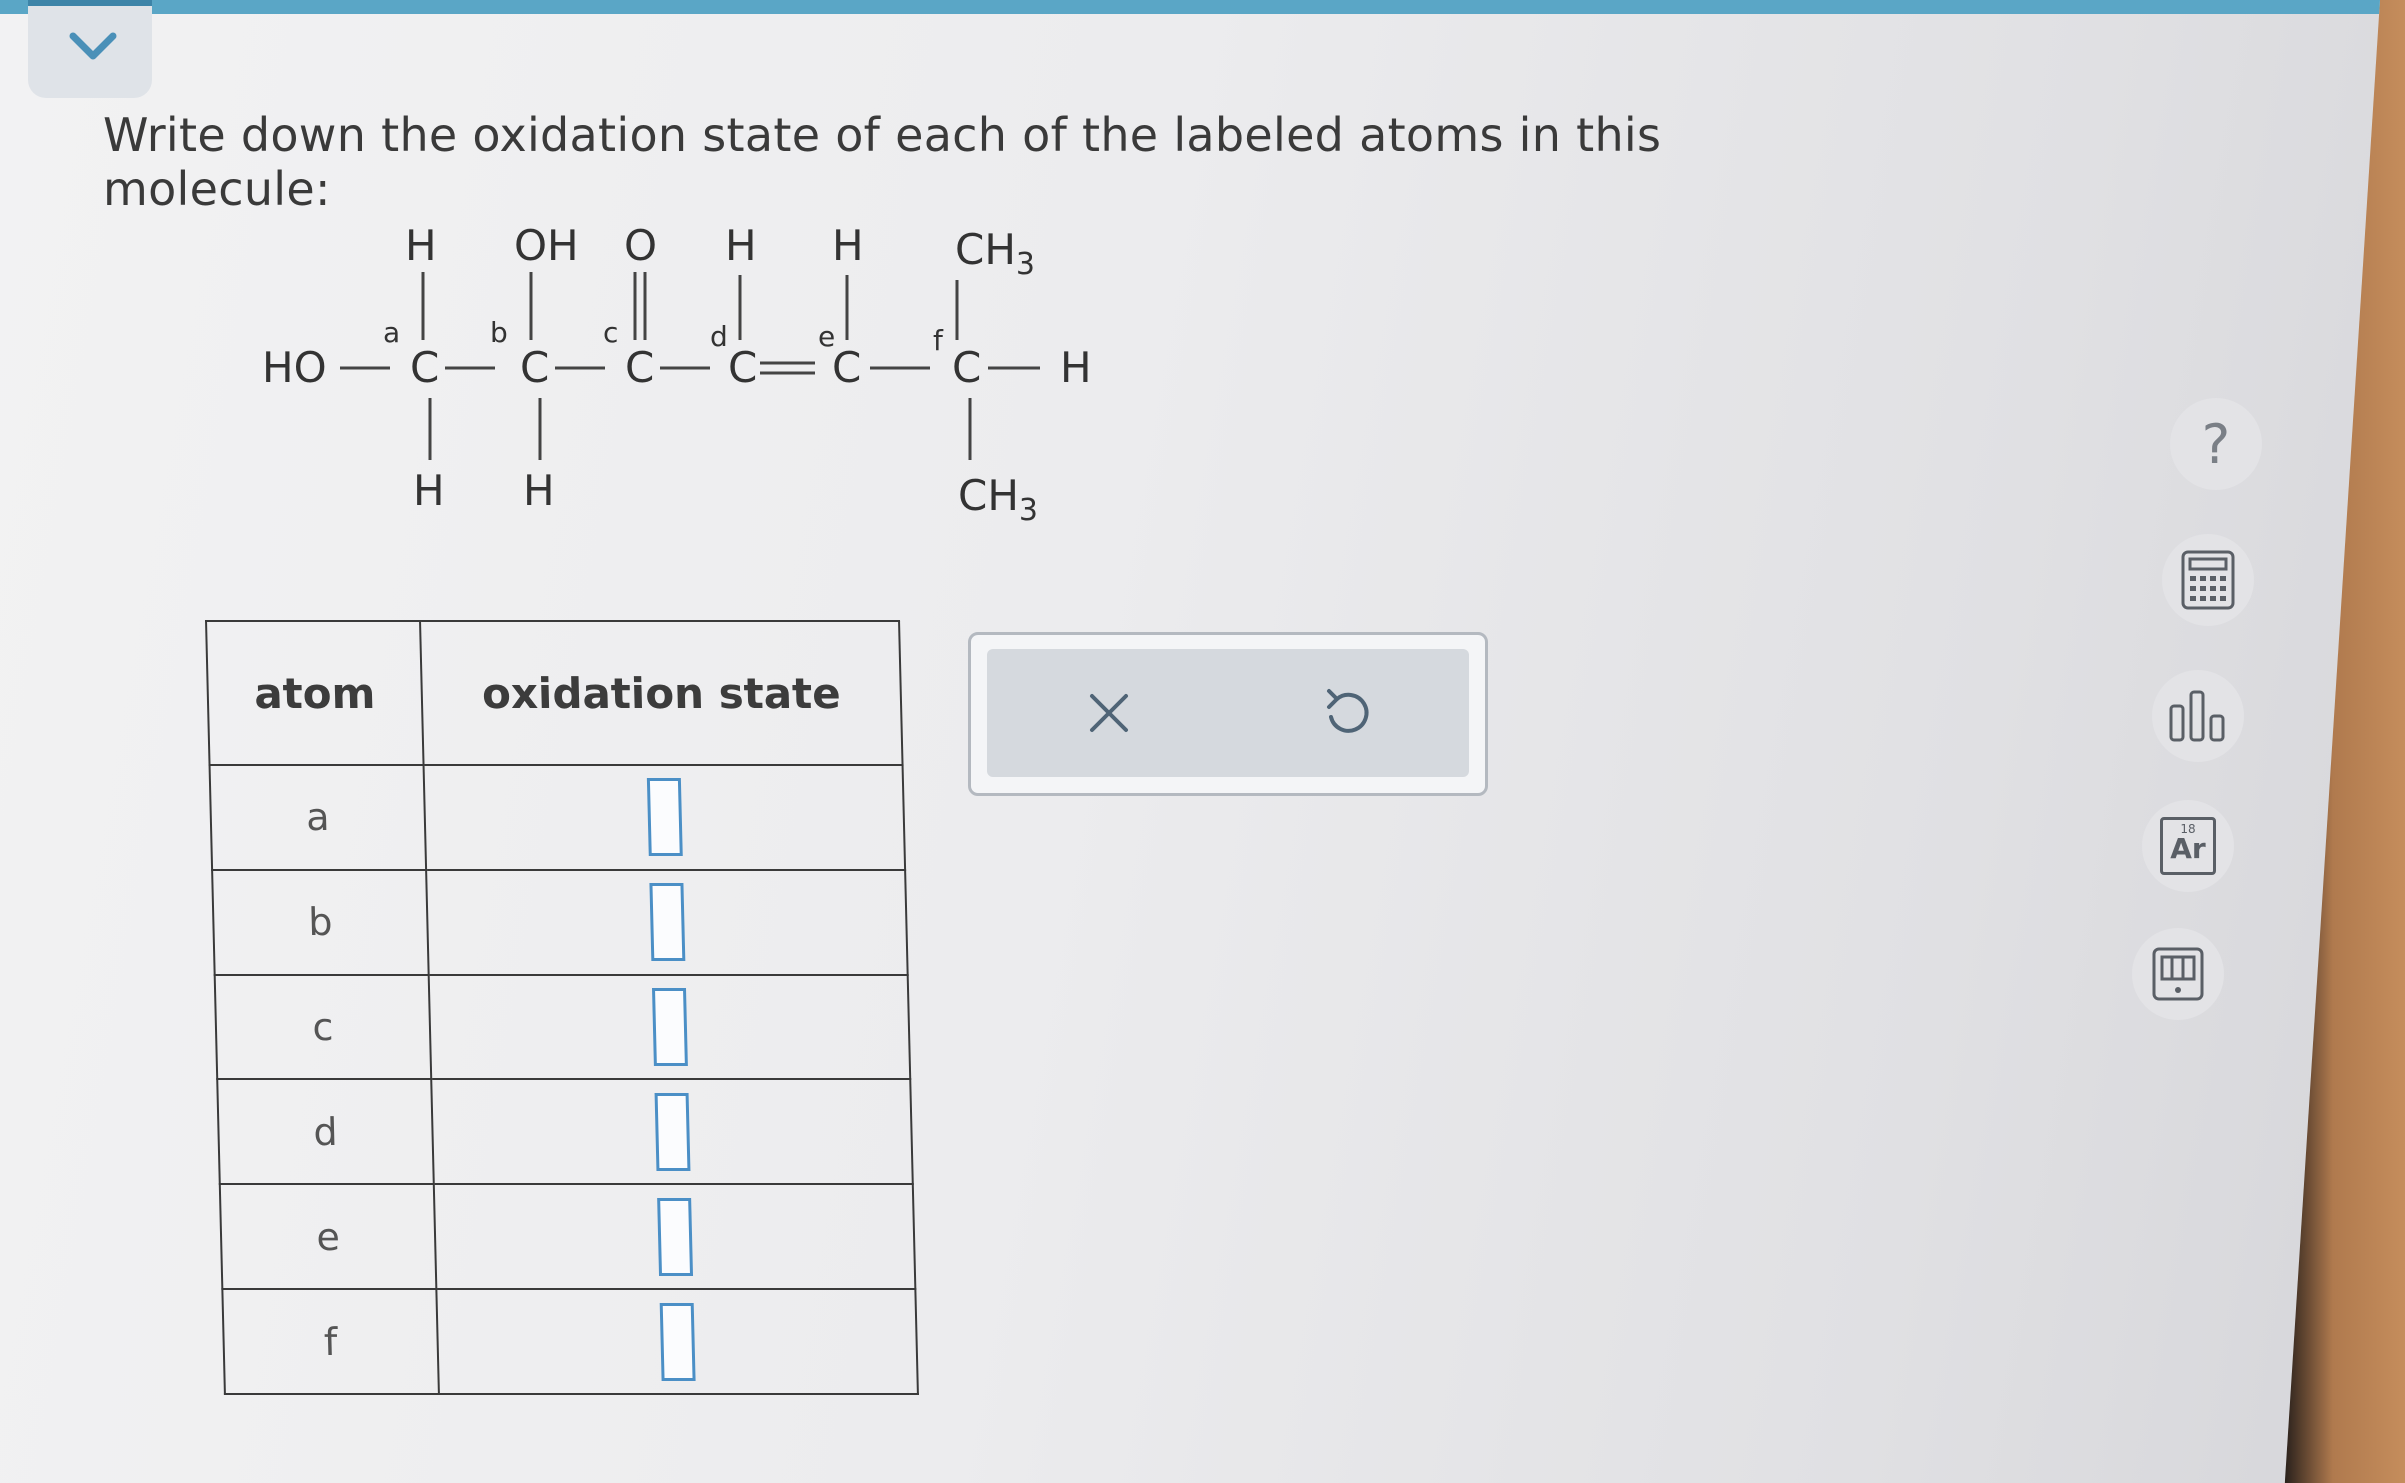 This screenshot has height=1483, width=2405. What do you see at coordinates (323, 1027) in the screenshot?
I see `atom-cell: c` at bounding box center [323, 1027].